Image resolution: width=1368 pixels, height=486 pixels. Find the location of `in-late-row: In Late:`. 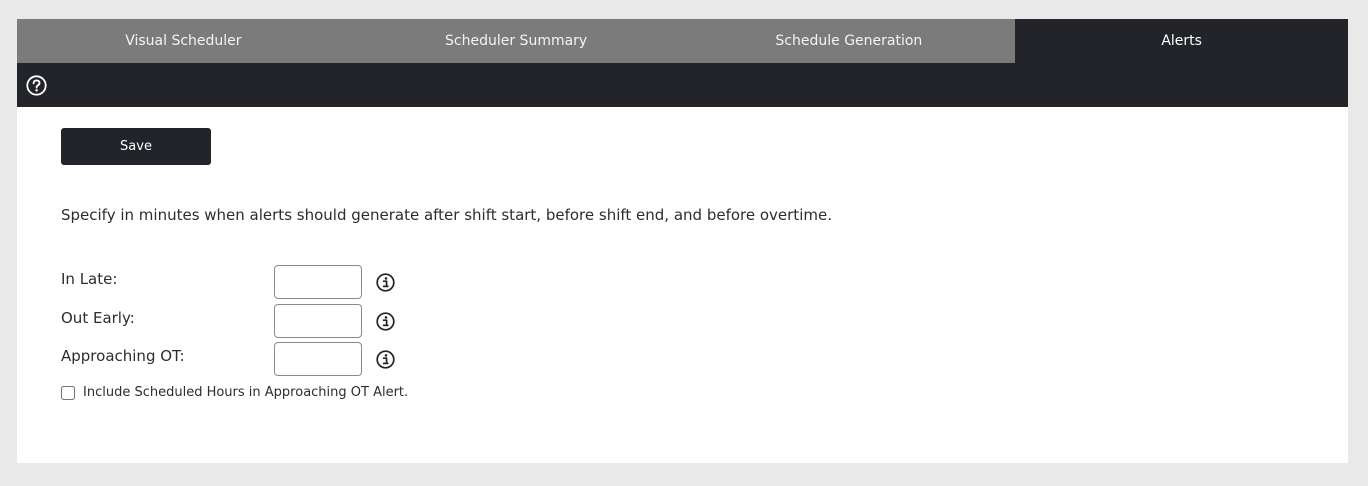

in-late-row: In Late: is located at coordinates (261, 282).